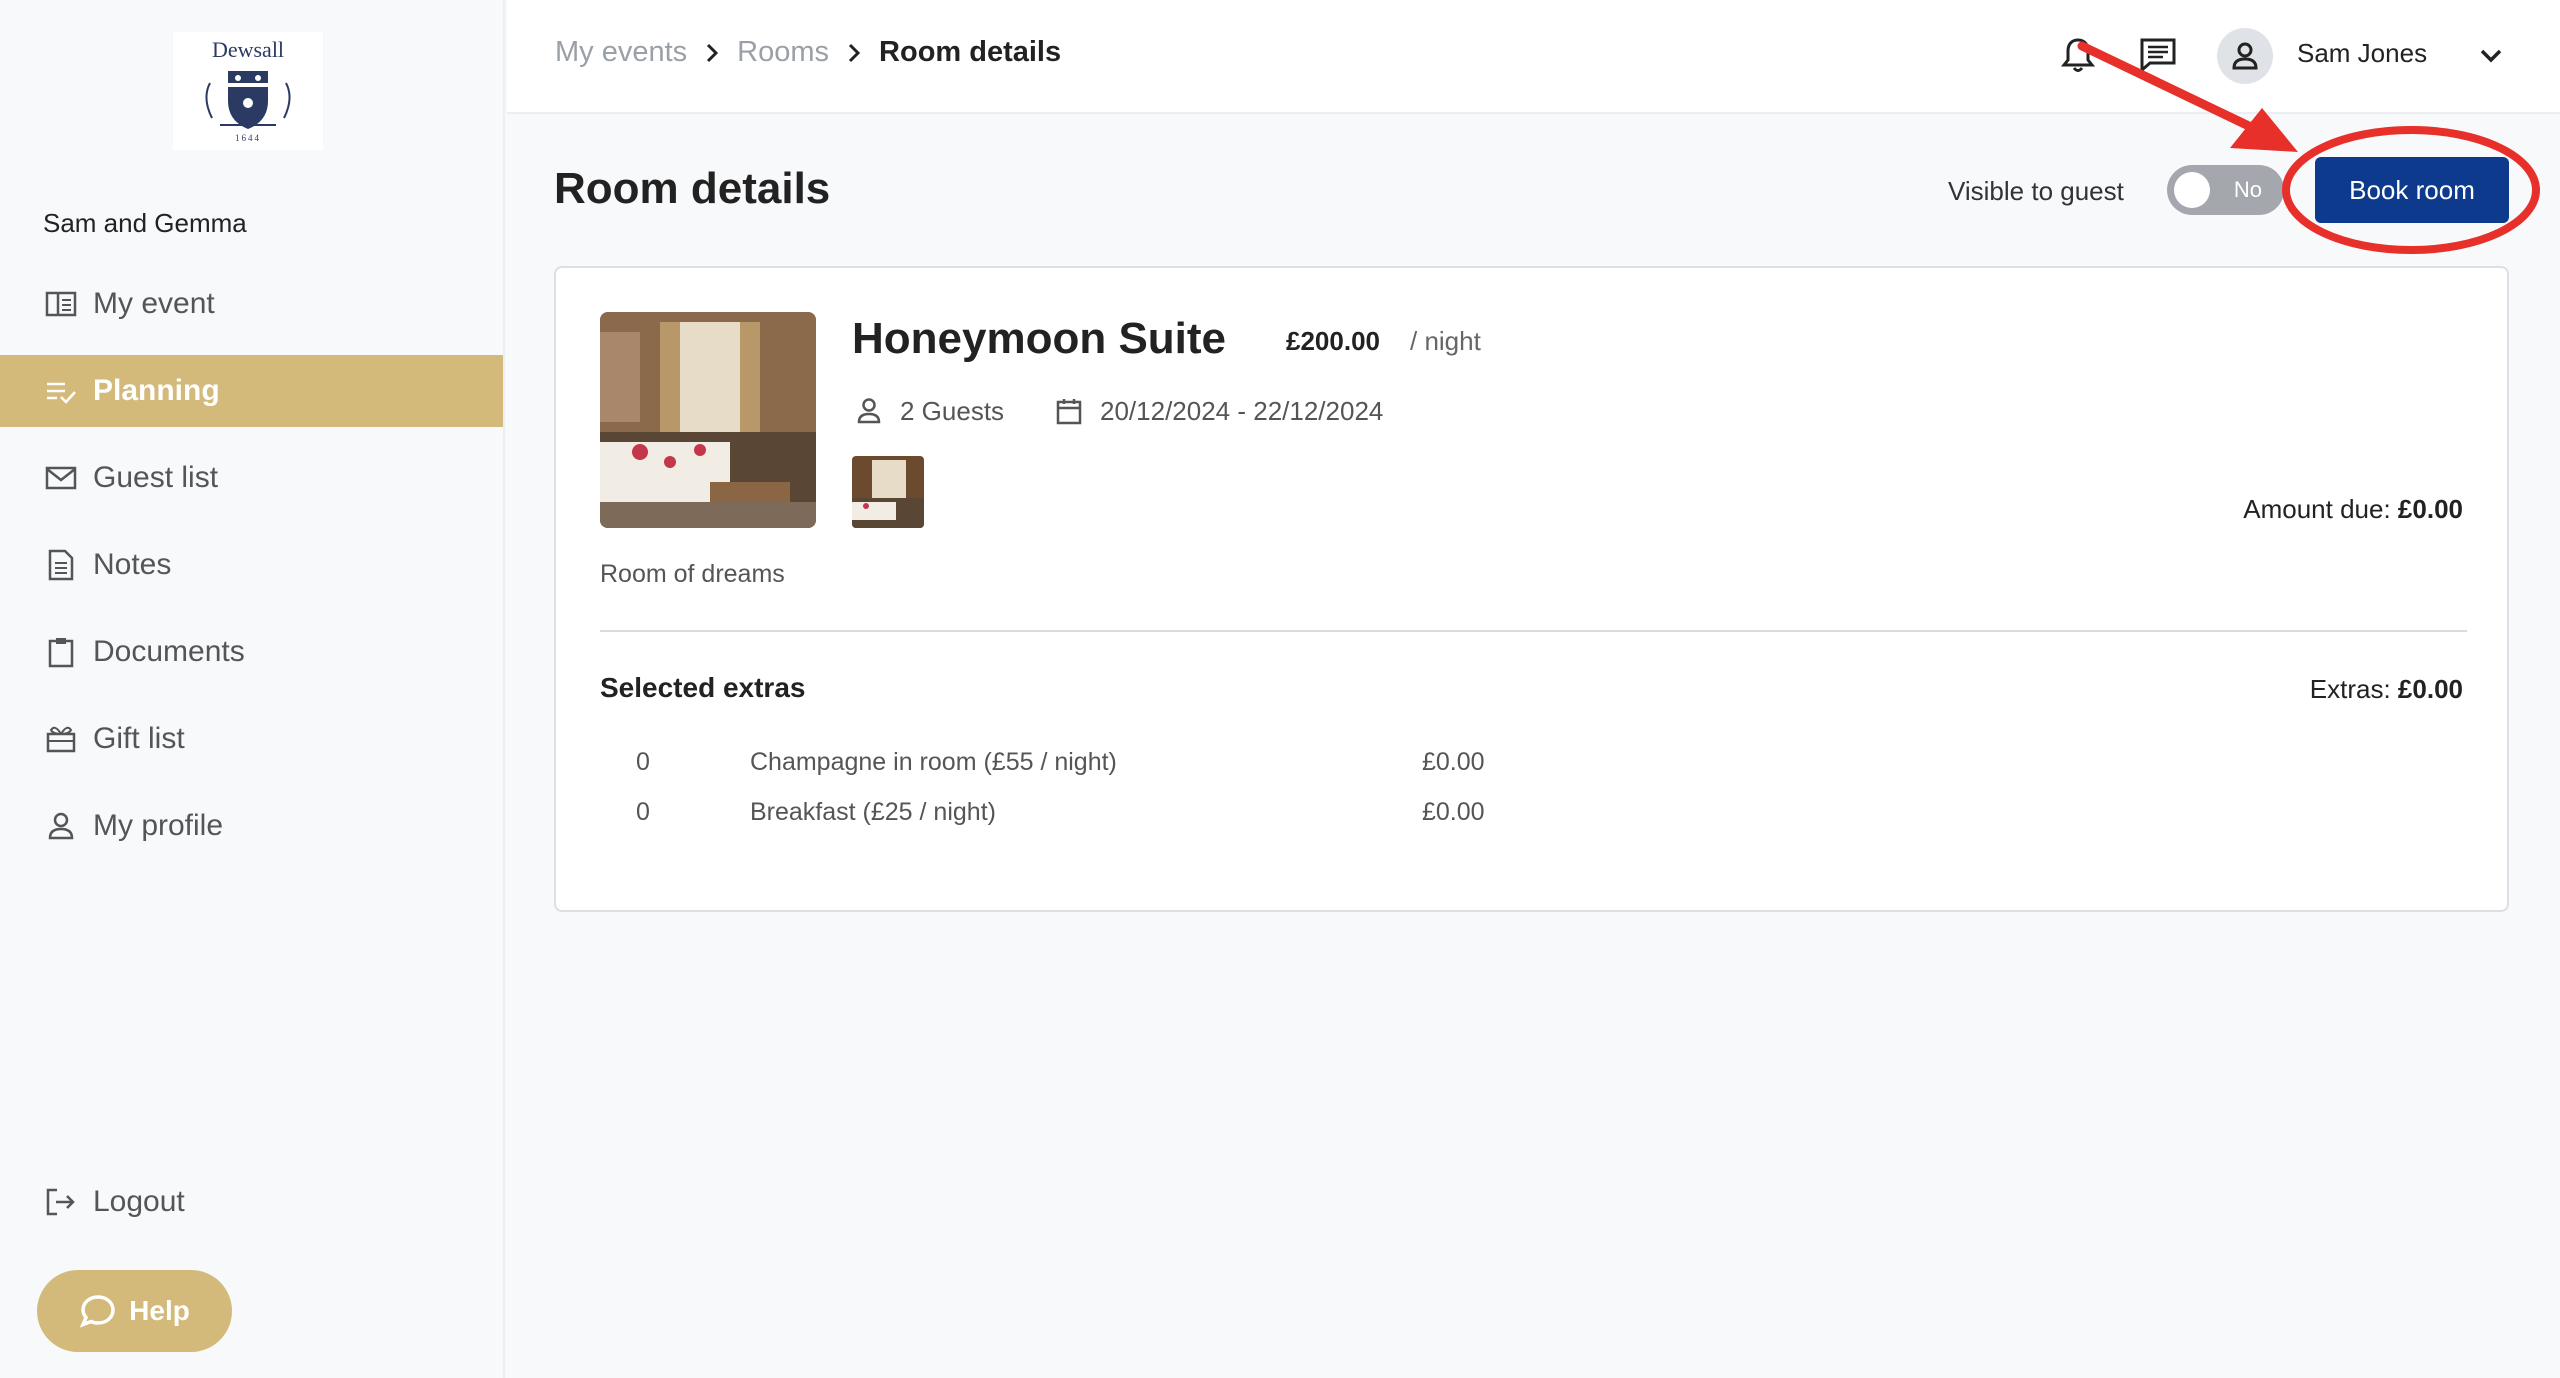  Describe the element at coordinates (1136, 818) in the screenshot. I see `extra-row: 0 Breakfast (£25 / night) £0.00` at that location.